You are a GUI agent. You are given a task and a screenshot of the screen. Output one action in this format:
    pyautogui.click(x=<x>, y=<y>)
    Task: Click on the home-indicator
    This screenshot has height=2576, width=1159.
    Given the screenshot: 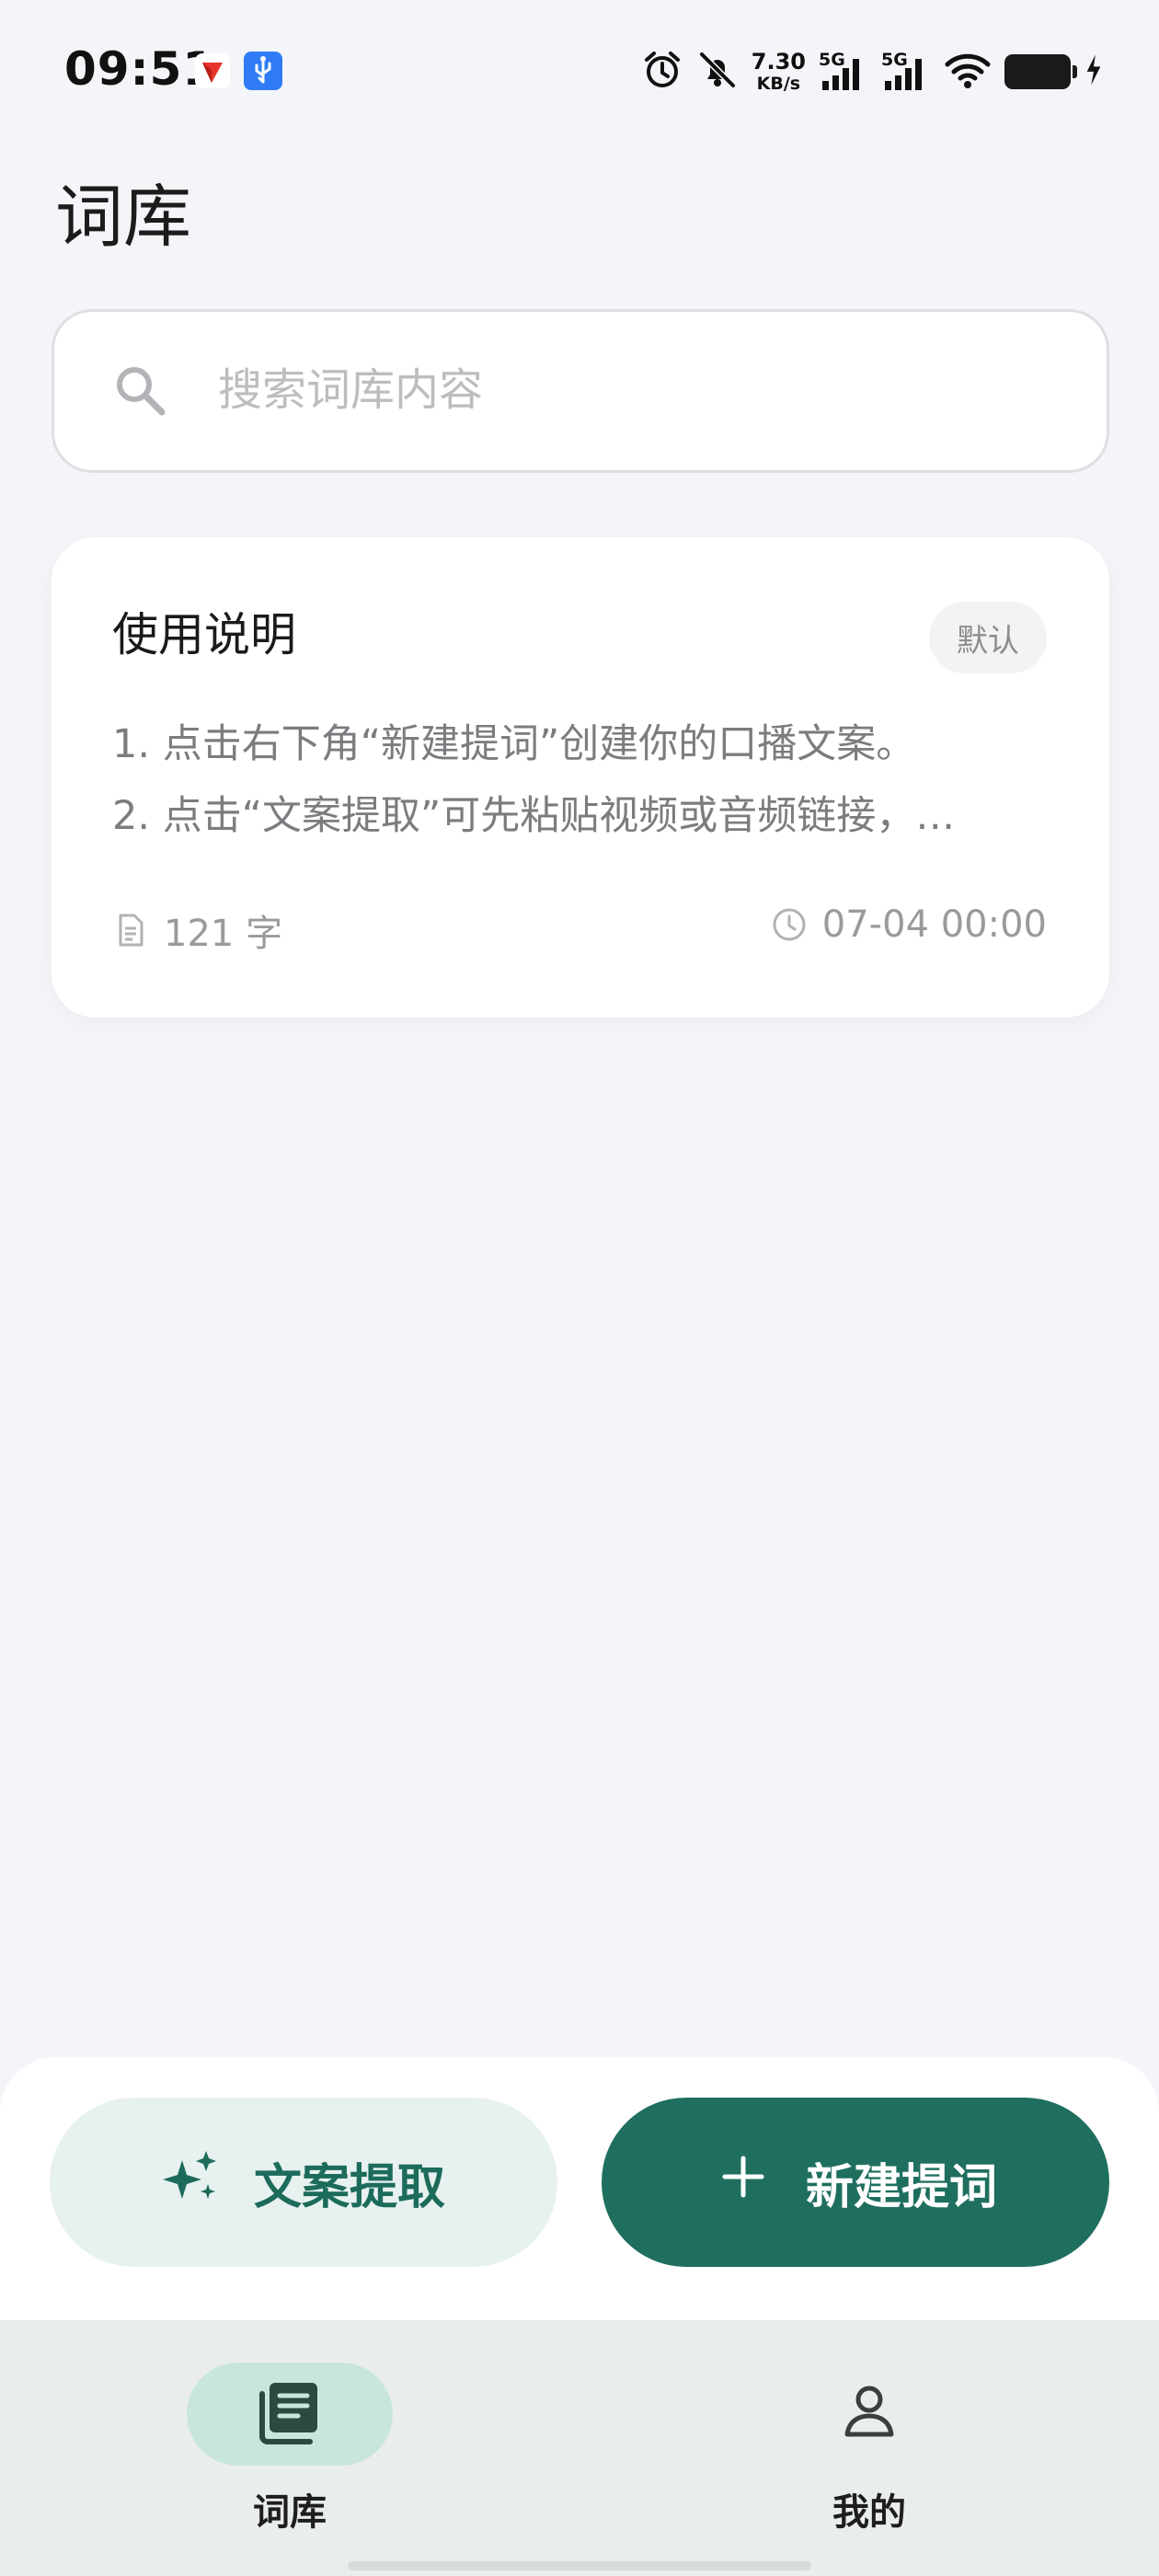 What is the action you would take?
    pyautogui.click(x=579, y=2565)
    